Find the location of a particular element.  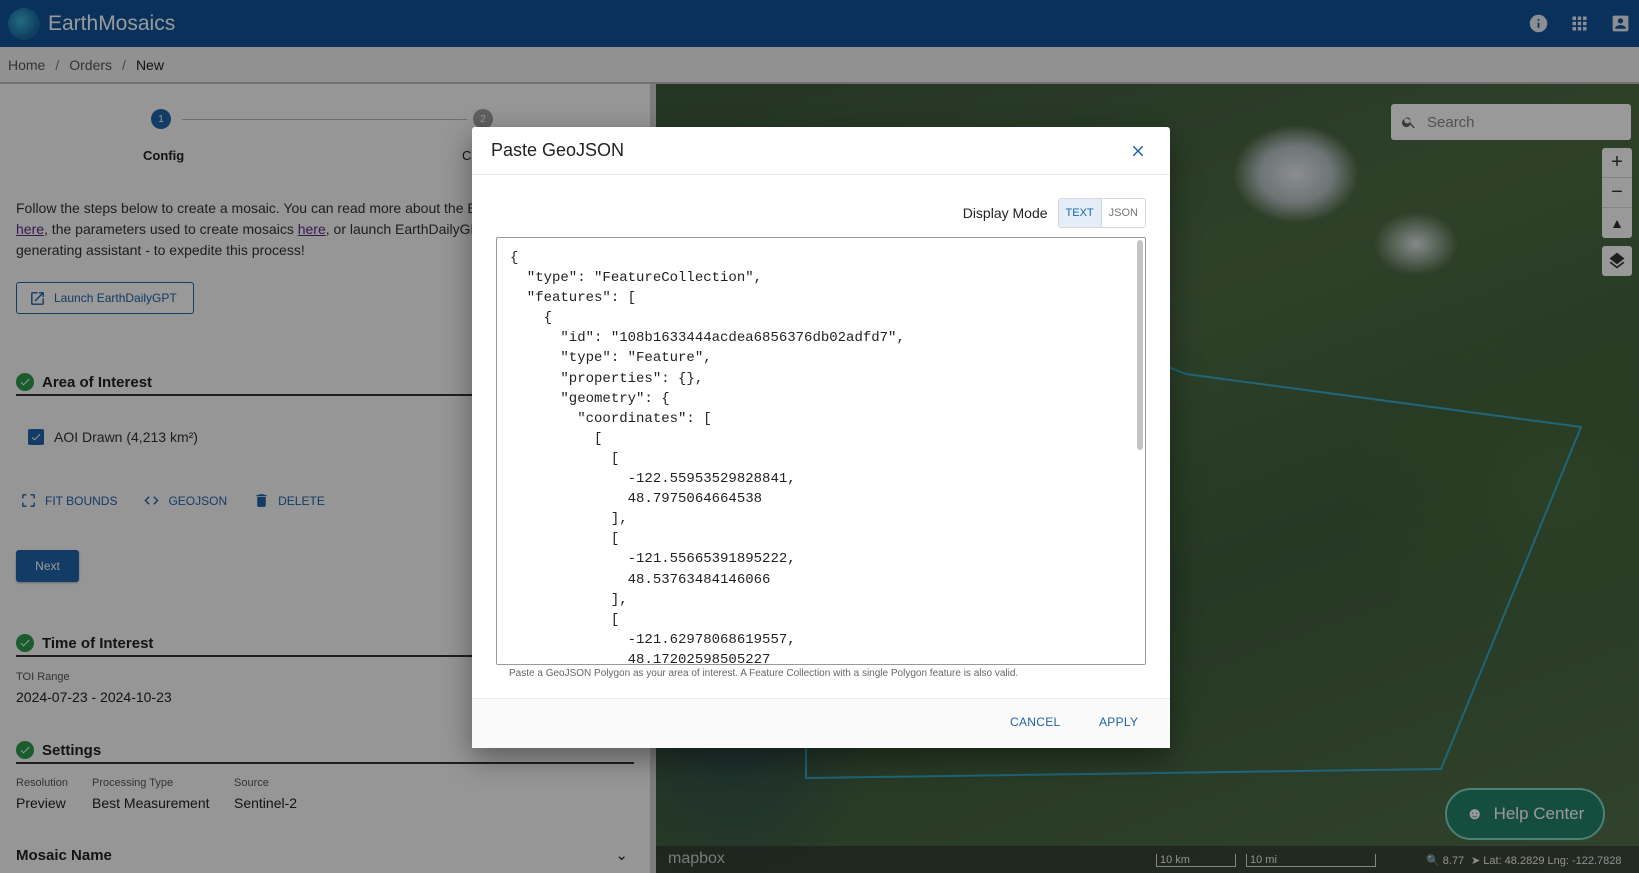

display-mode-label: Display Mode is located at coordinates (1005, 213).